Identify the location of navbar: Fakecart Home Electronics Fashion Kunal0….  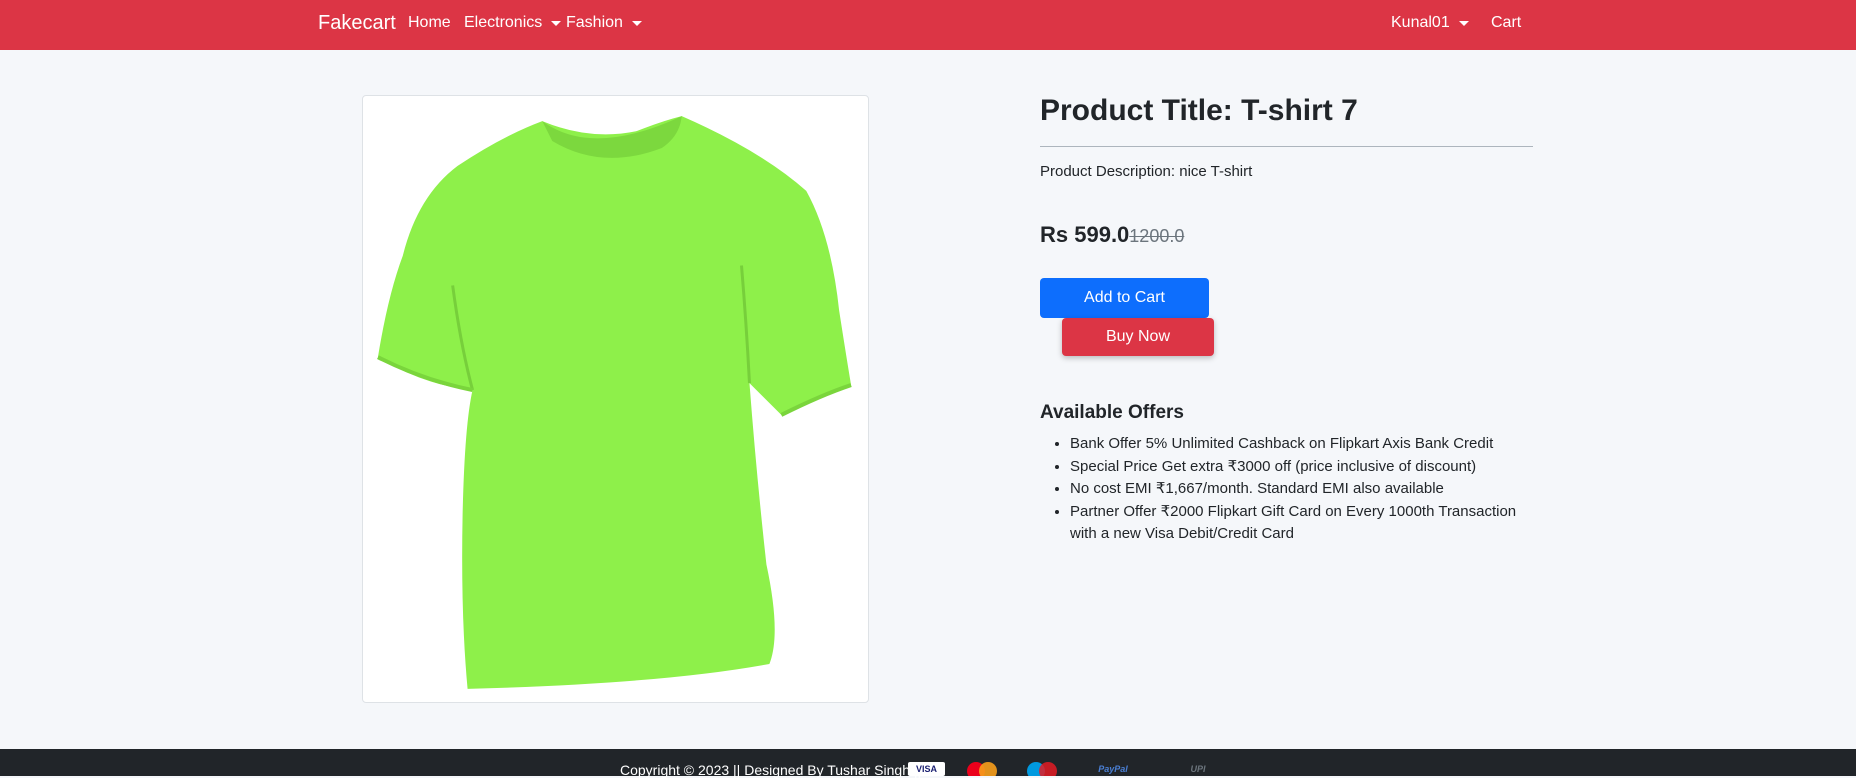
(928, 25).